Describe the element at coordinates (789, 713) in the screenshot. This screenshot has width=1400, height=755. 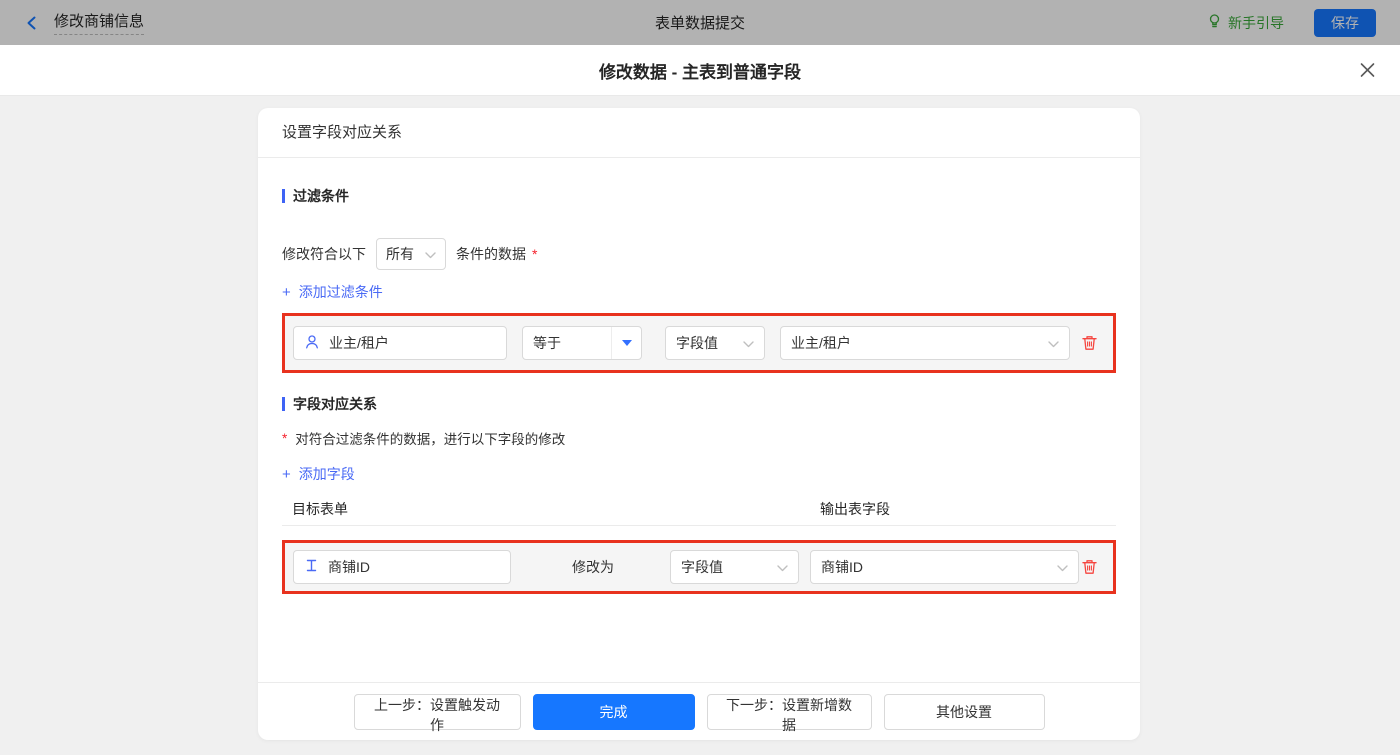
I see `next-step-button: 下一步：设置新增数据` at that location.